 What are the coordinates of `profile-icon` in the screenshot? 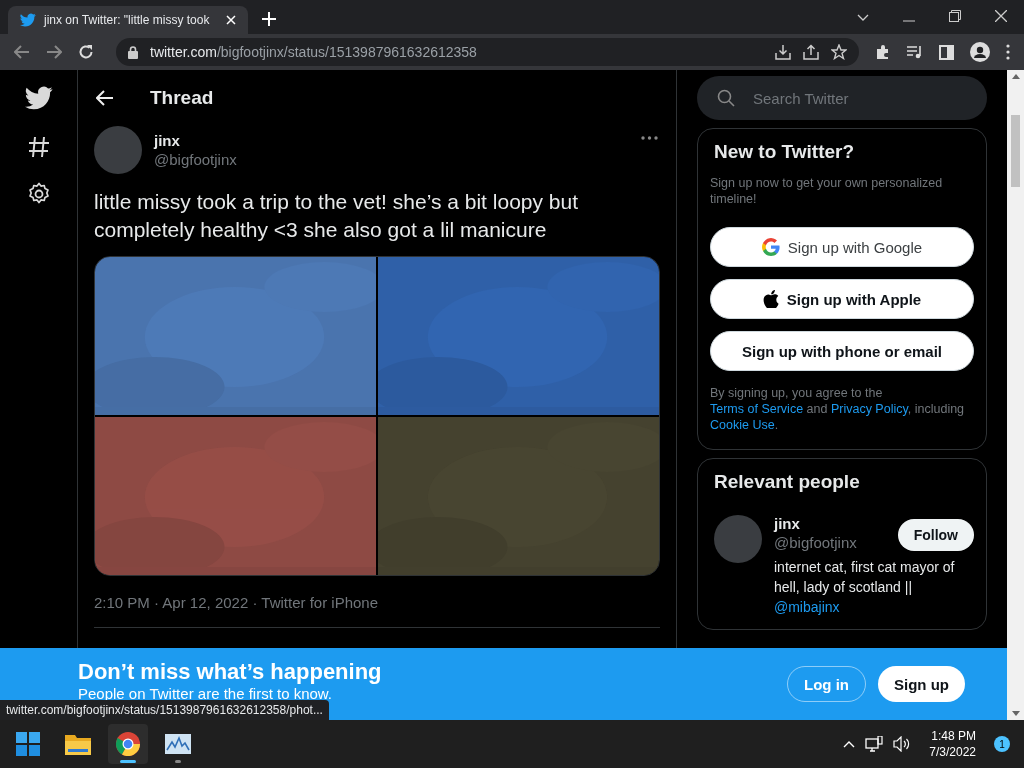 It's located at (980, 52).